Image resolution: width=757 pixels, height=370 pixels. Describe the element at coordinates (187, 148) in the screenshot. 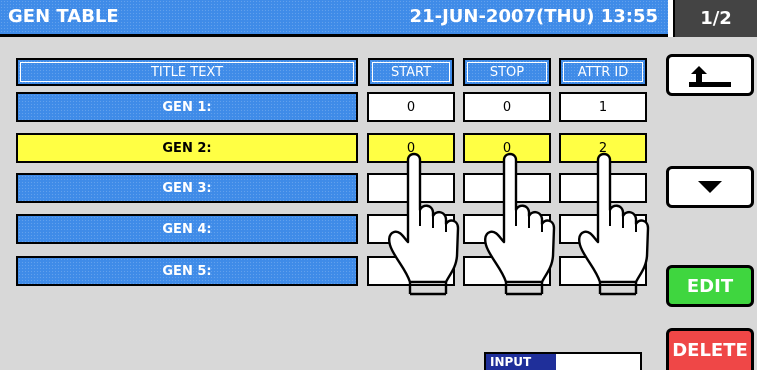

I see `row-title-gen2: GEN 2:` at that location.